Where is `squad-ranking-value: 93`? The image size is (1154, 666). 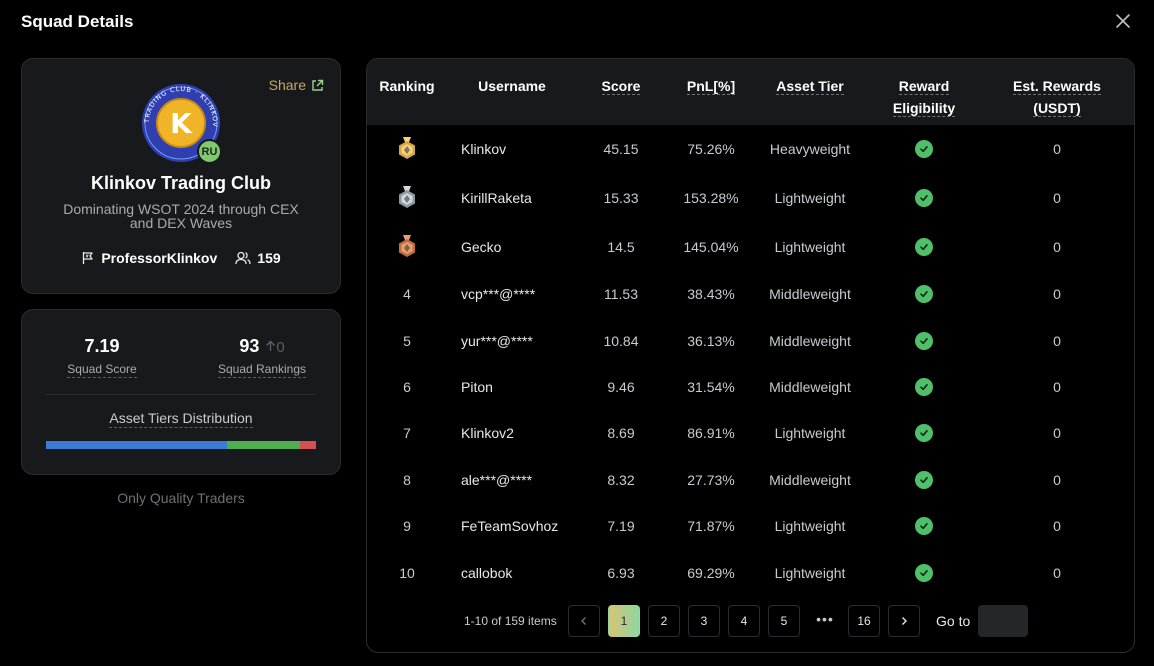
squad-ranking-value: 93 is located at coordinates (249, 346).